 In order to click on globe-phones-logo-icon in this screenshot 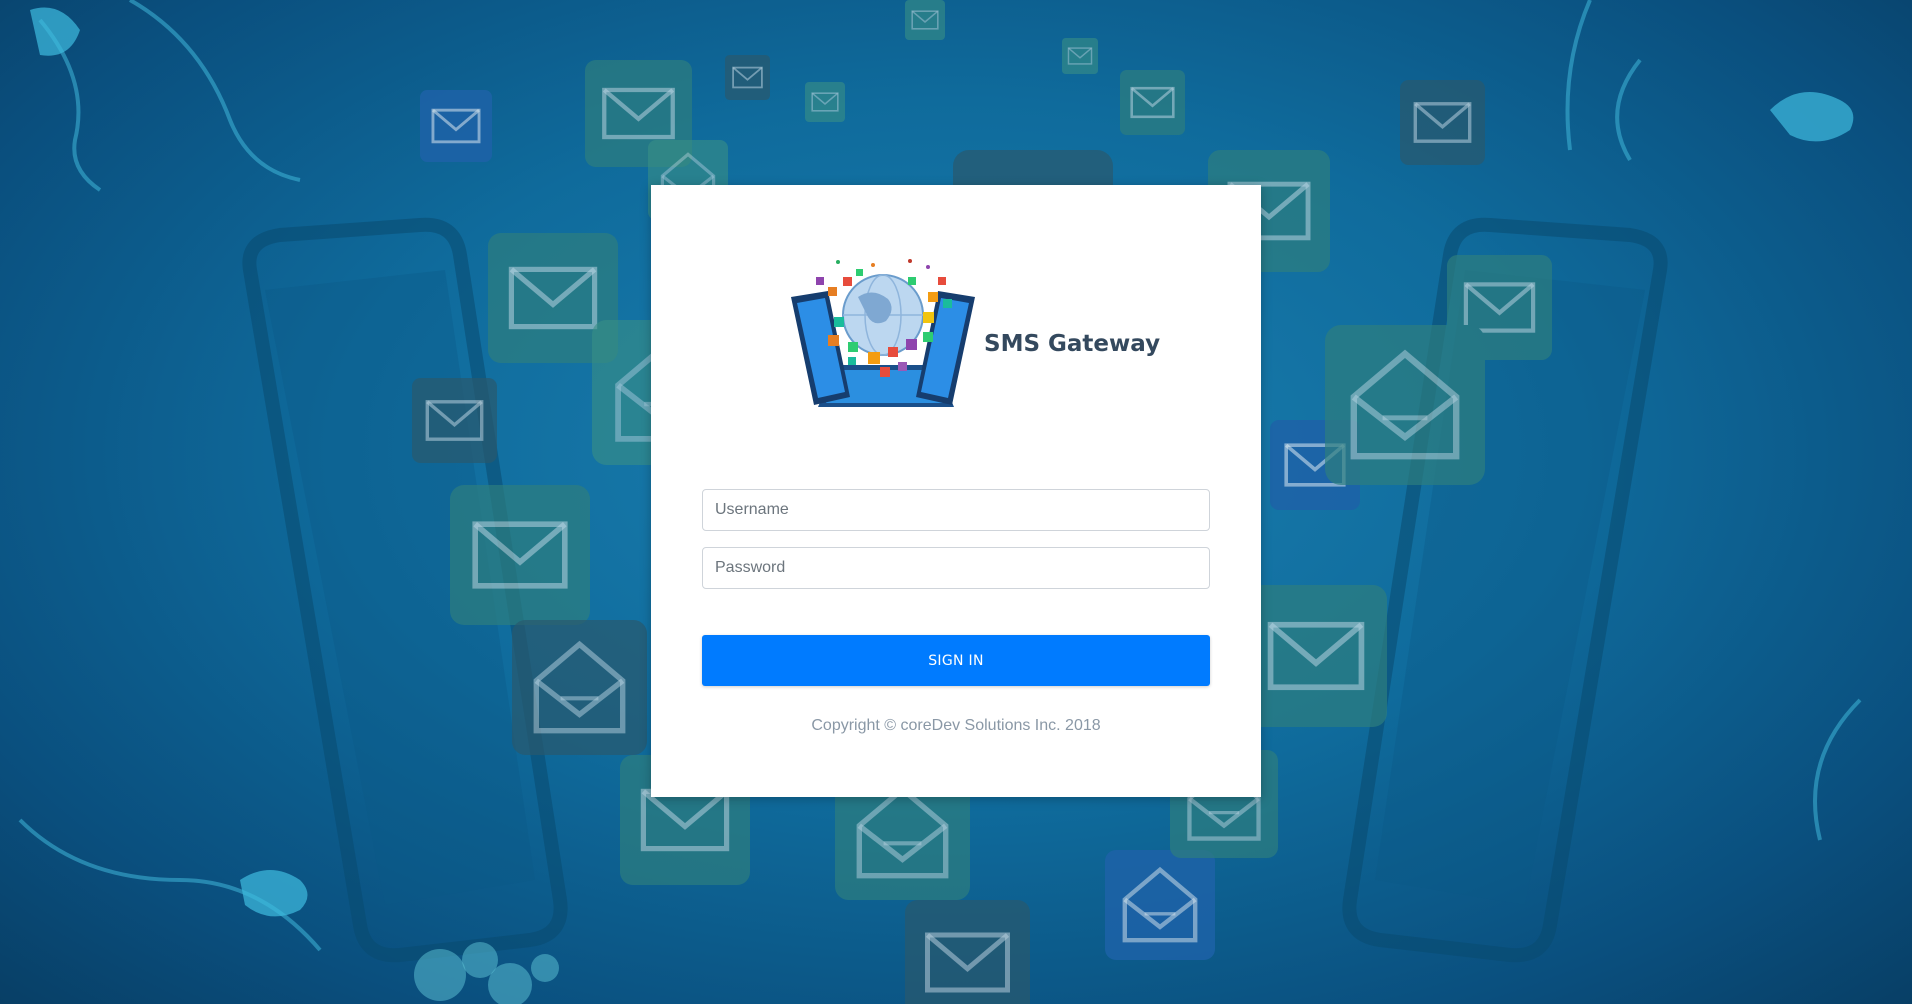, I will do `click(883, 333)`.